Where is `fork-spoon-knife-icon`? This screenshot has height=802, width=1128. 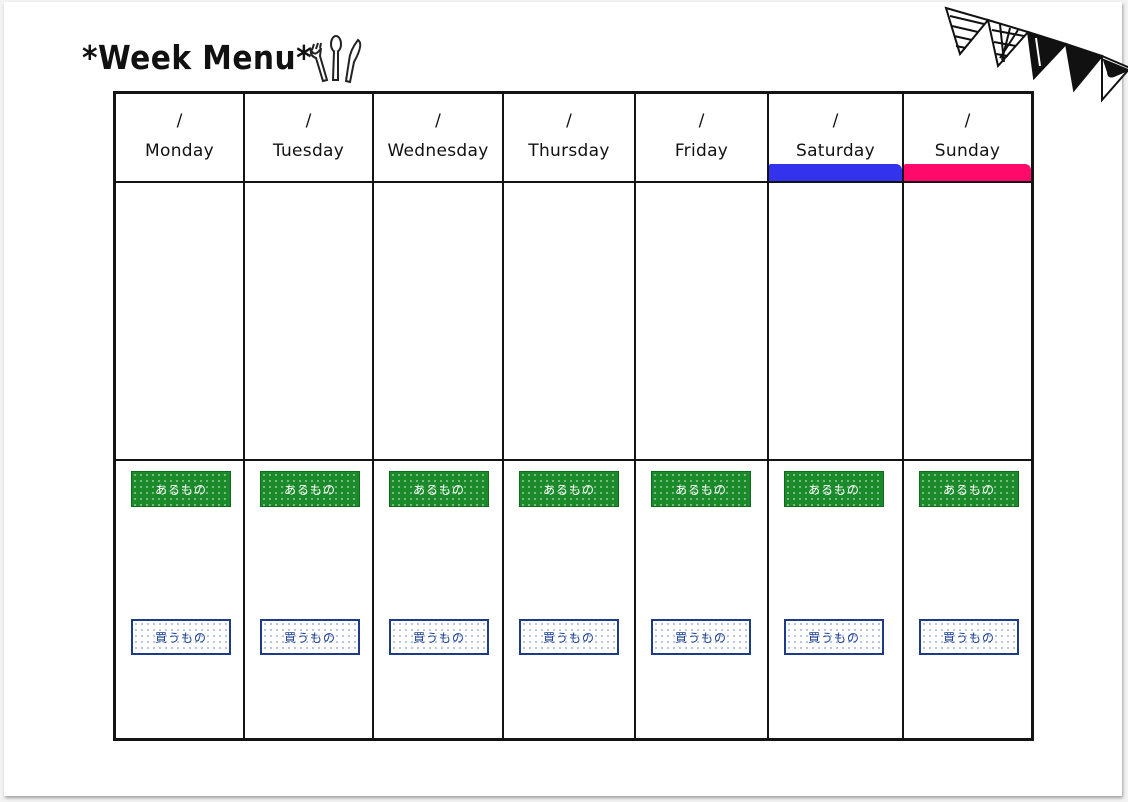
fork-spoon-knife-icon is located at coordinates (335, 59).